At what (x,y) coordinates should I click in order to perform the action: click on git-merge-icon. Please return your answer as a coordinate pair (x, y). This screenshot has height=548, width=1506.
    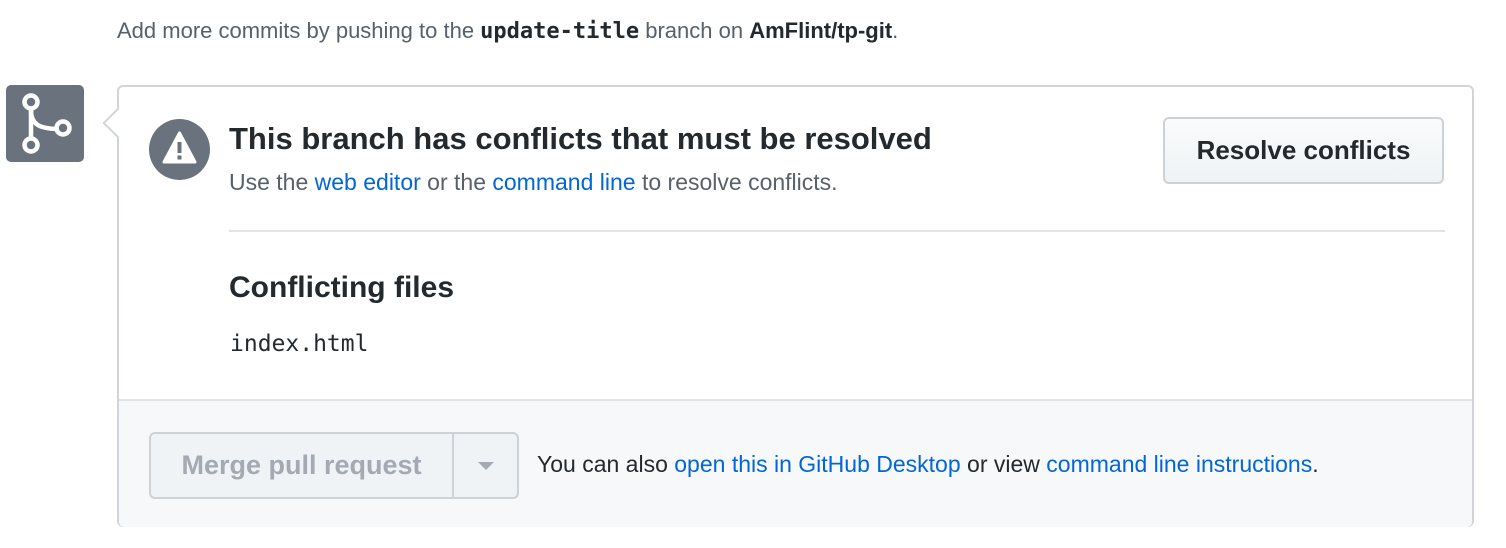
    Looking at the image, I should click on (45, 123).